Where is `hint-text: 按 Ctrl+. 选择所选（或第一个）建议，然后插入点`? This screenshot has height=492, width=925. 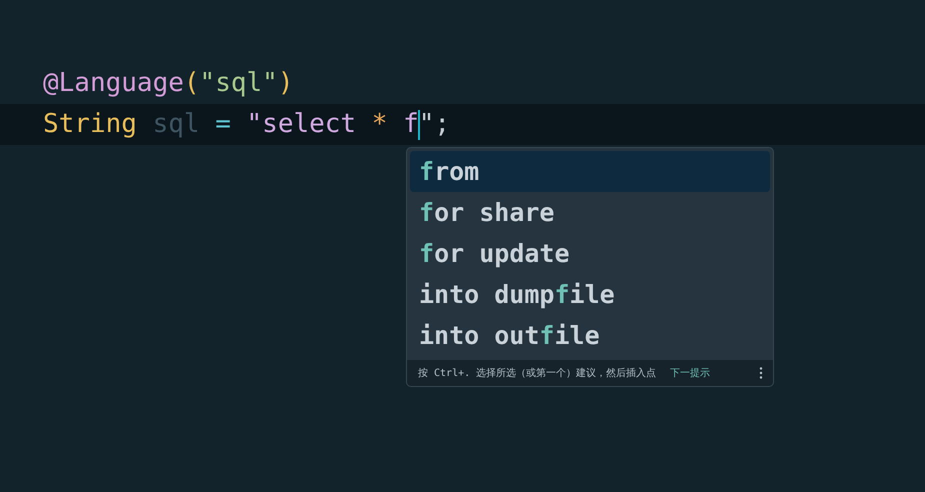
hint-text: 按 Ctrl+. 选择所选（或第一个）建议，然后插入点 is located at coordinates (537, 373).